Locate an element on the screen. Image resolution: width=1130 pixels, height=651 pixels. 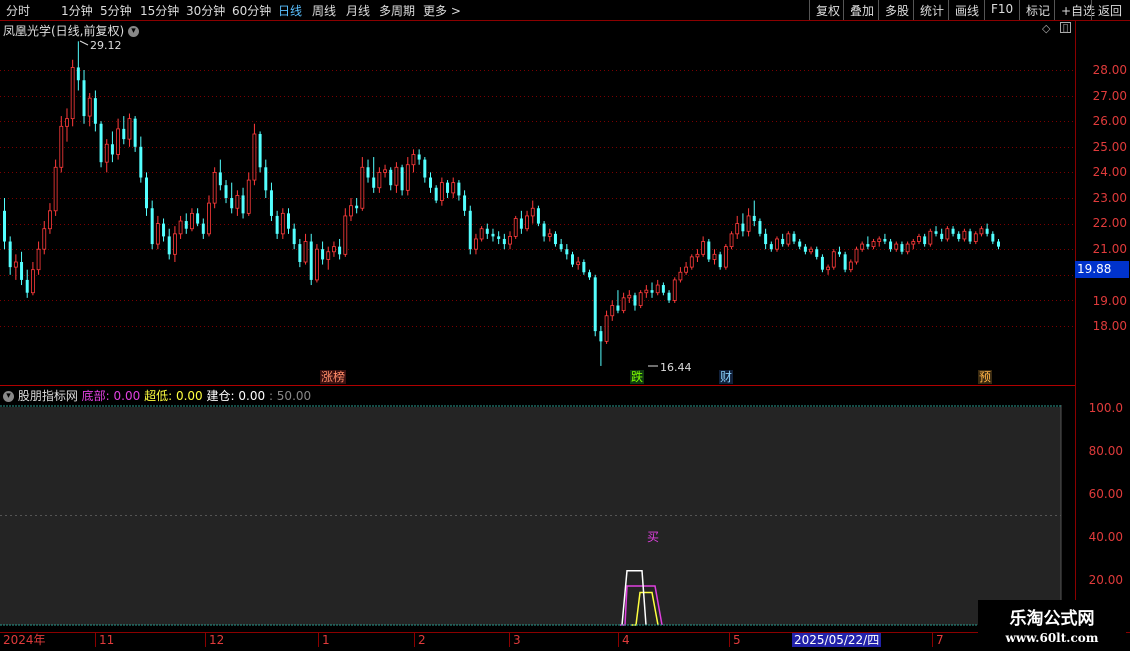
price-axis-label: 28.00 is located at coordinates (1109, 70).